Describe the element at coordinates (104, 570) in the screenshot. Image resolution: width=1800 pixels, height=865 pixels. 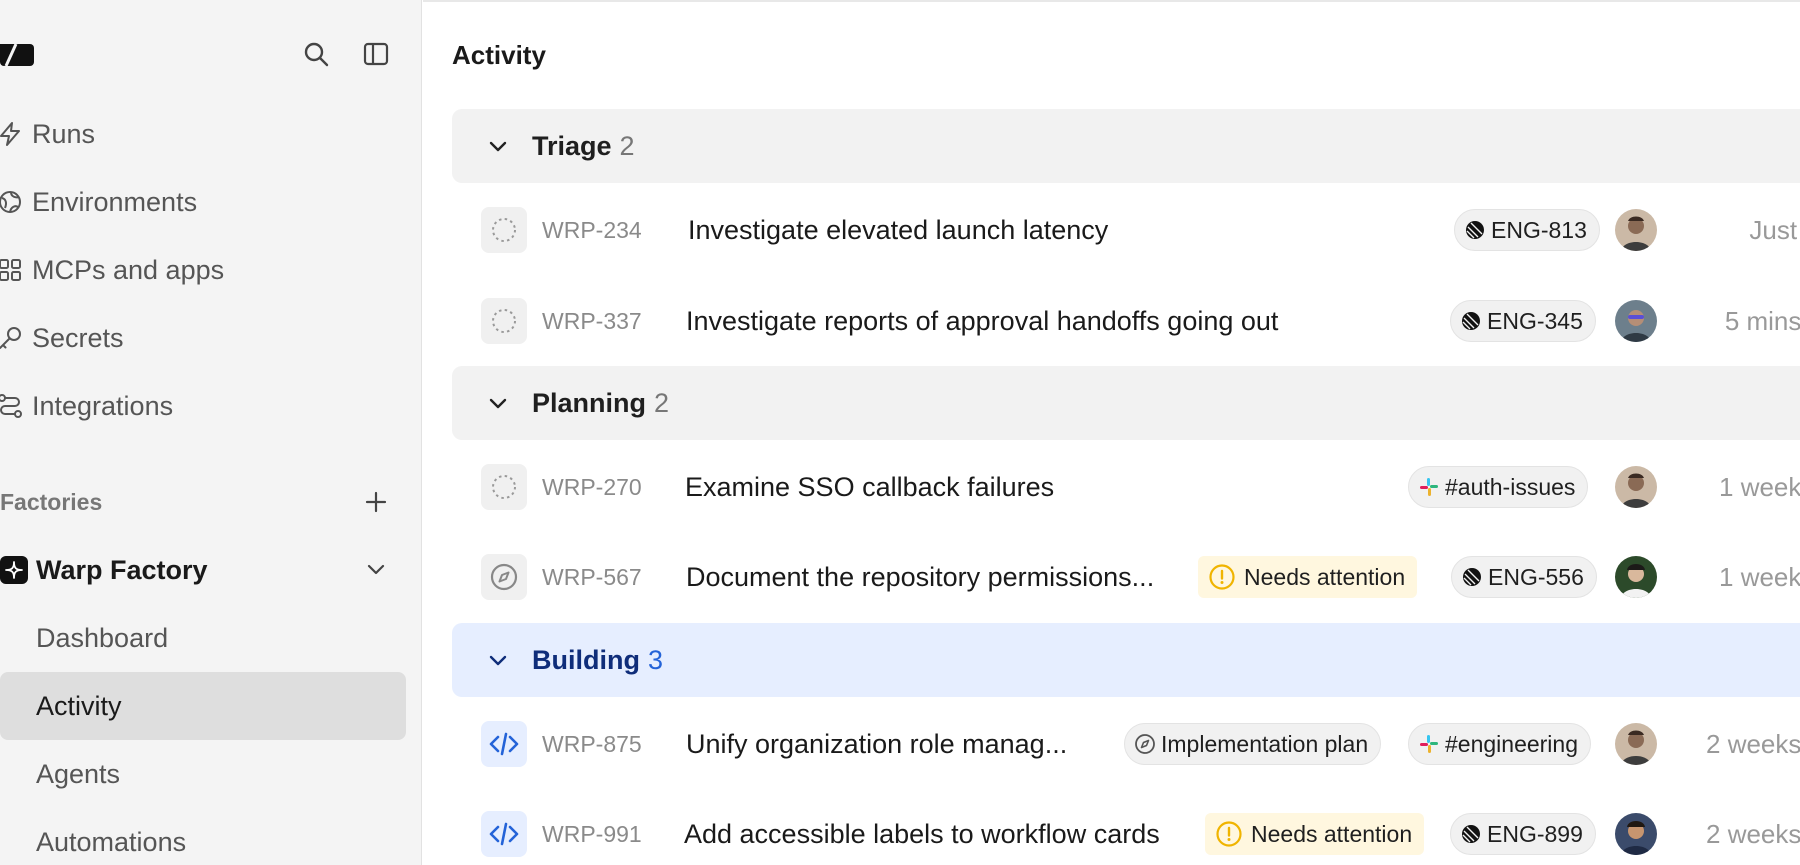
I see `factory-selector: Warp Factory` at that location.